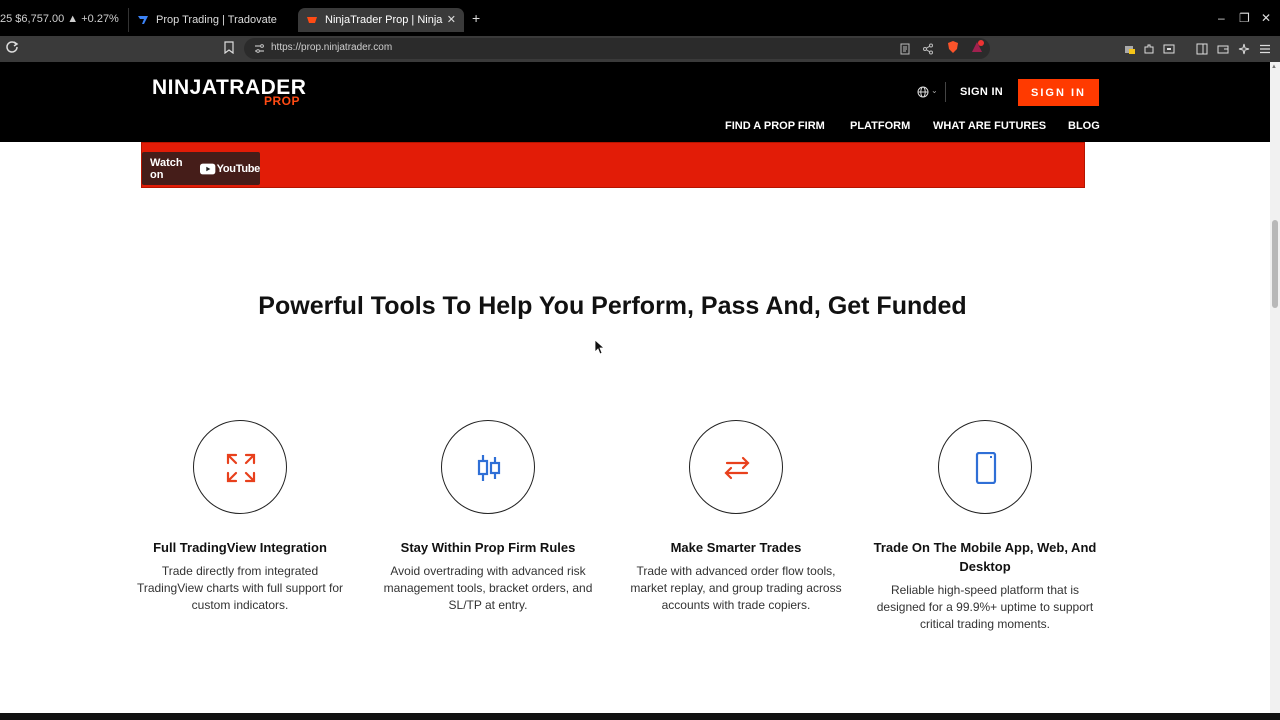 This screenshot has height=720, width=1280. Describe the element at coordinates (617, 48) in the screenshot. I see `address-bar: https://prop.ninjatrader.com` at that location.